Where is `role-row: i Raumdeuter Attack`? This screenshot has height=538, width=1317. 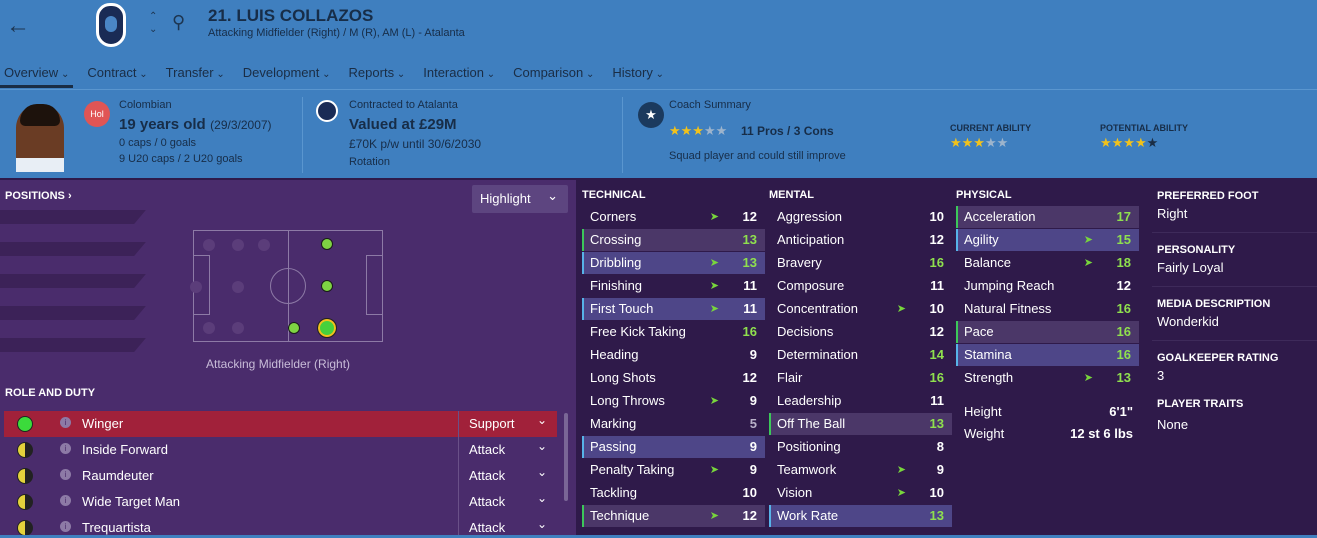 role-row: i Raumdeuter Attack is located at coordinates (280, 476).